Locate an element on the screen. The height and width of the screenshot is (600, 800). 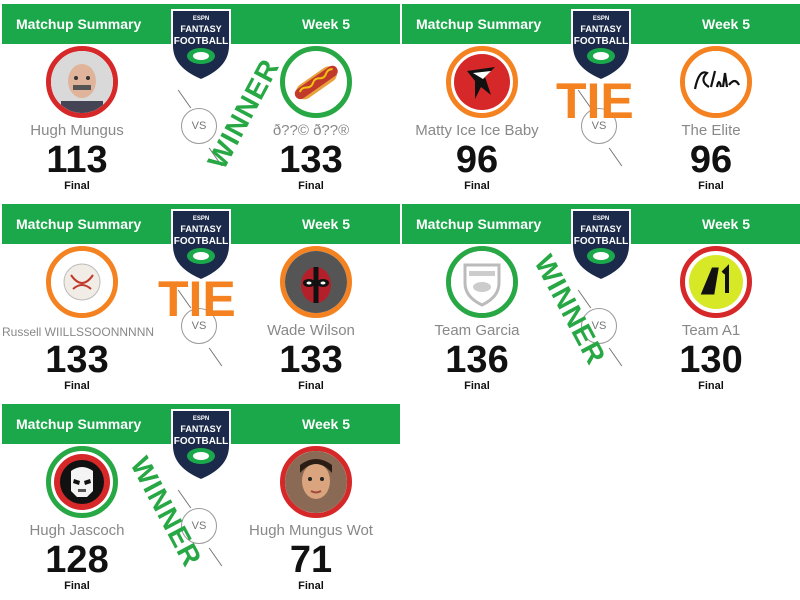
falcon-icon is located at coordinates (482, 82).